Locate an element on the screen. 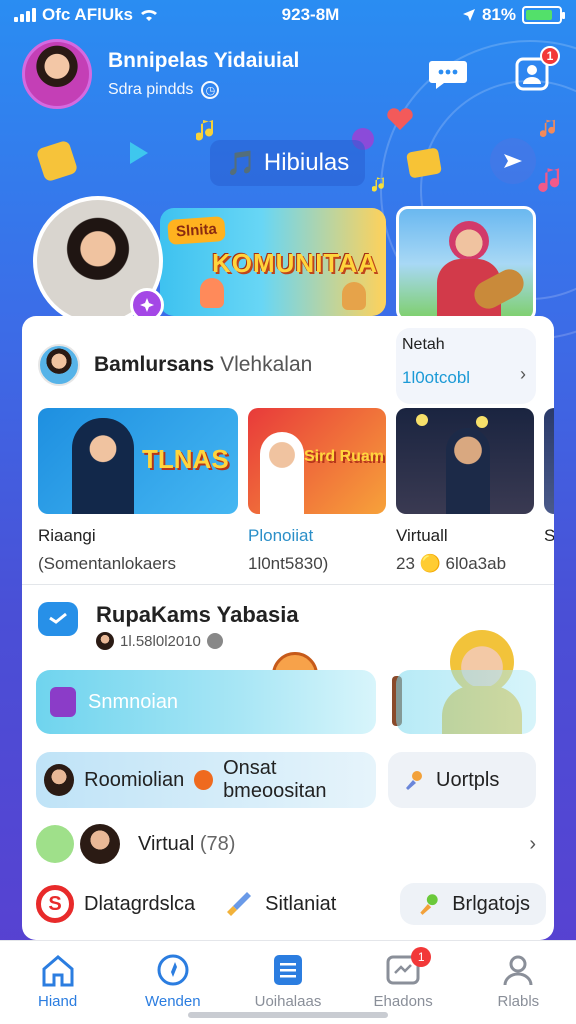 The width and height of the screenshot is (576, 1024). tab-label: Wenden is located at coordinates (172, 1001).